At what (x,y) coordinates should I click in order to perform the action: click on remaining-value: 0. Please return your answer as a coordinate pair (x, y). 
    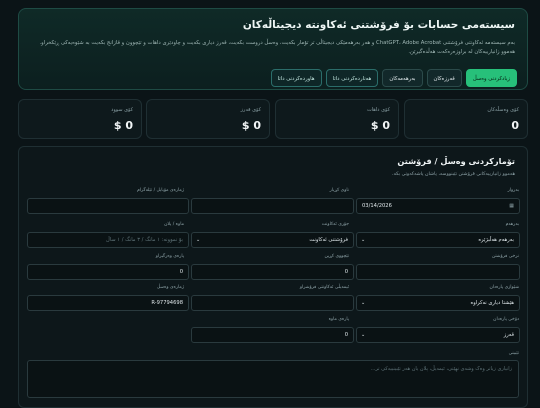
    Looking at the image, I should click on (346, 335).